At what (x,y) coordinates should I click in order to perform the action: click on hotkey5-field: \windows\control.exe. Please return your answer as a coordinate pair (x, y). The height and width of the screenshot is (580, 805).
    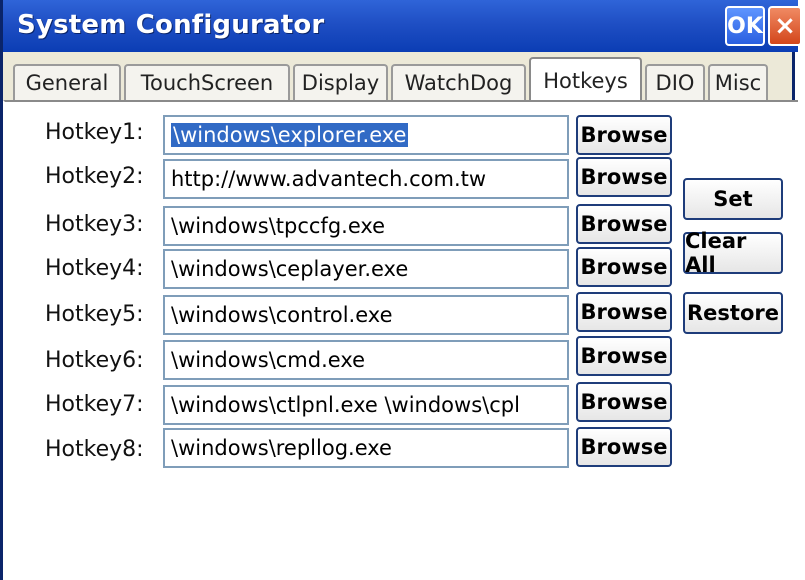
    Looking at the image, I should click on (366, 315).